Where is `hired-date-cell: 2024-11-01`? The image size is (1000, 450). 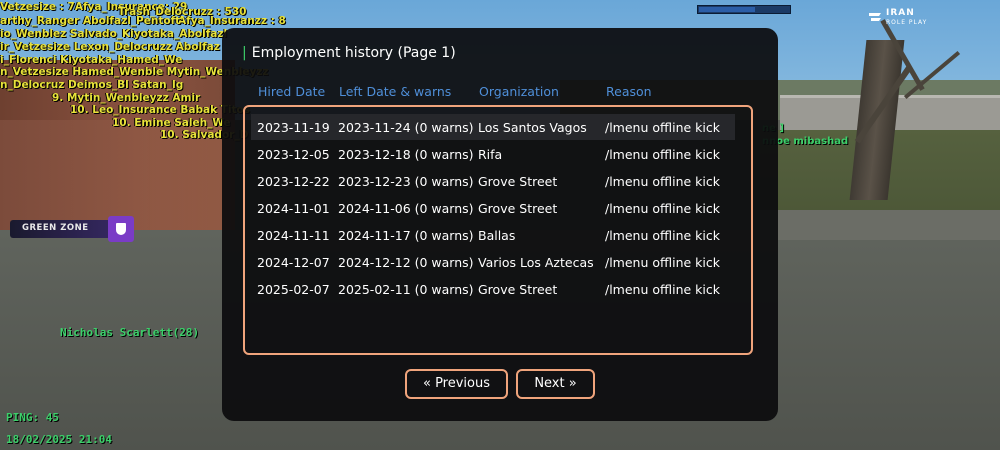
hired-date-cell: 2024-11-01 is located at coordinates (293, 208).